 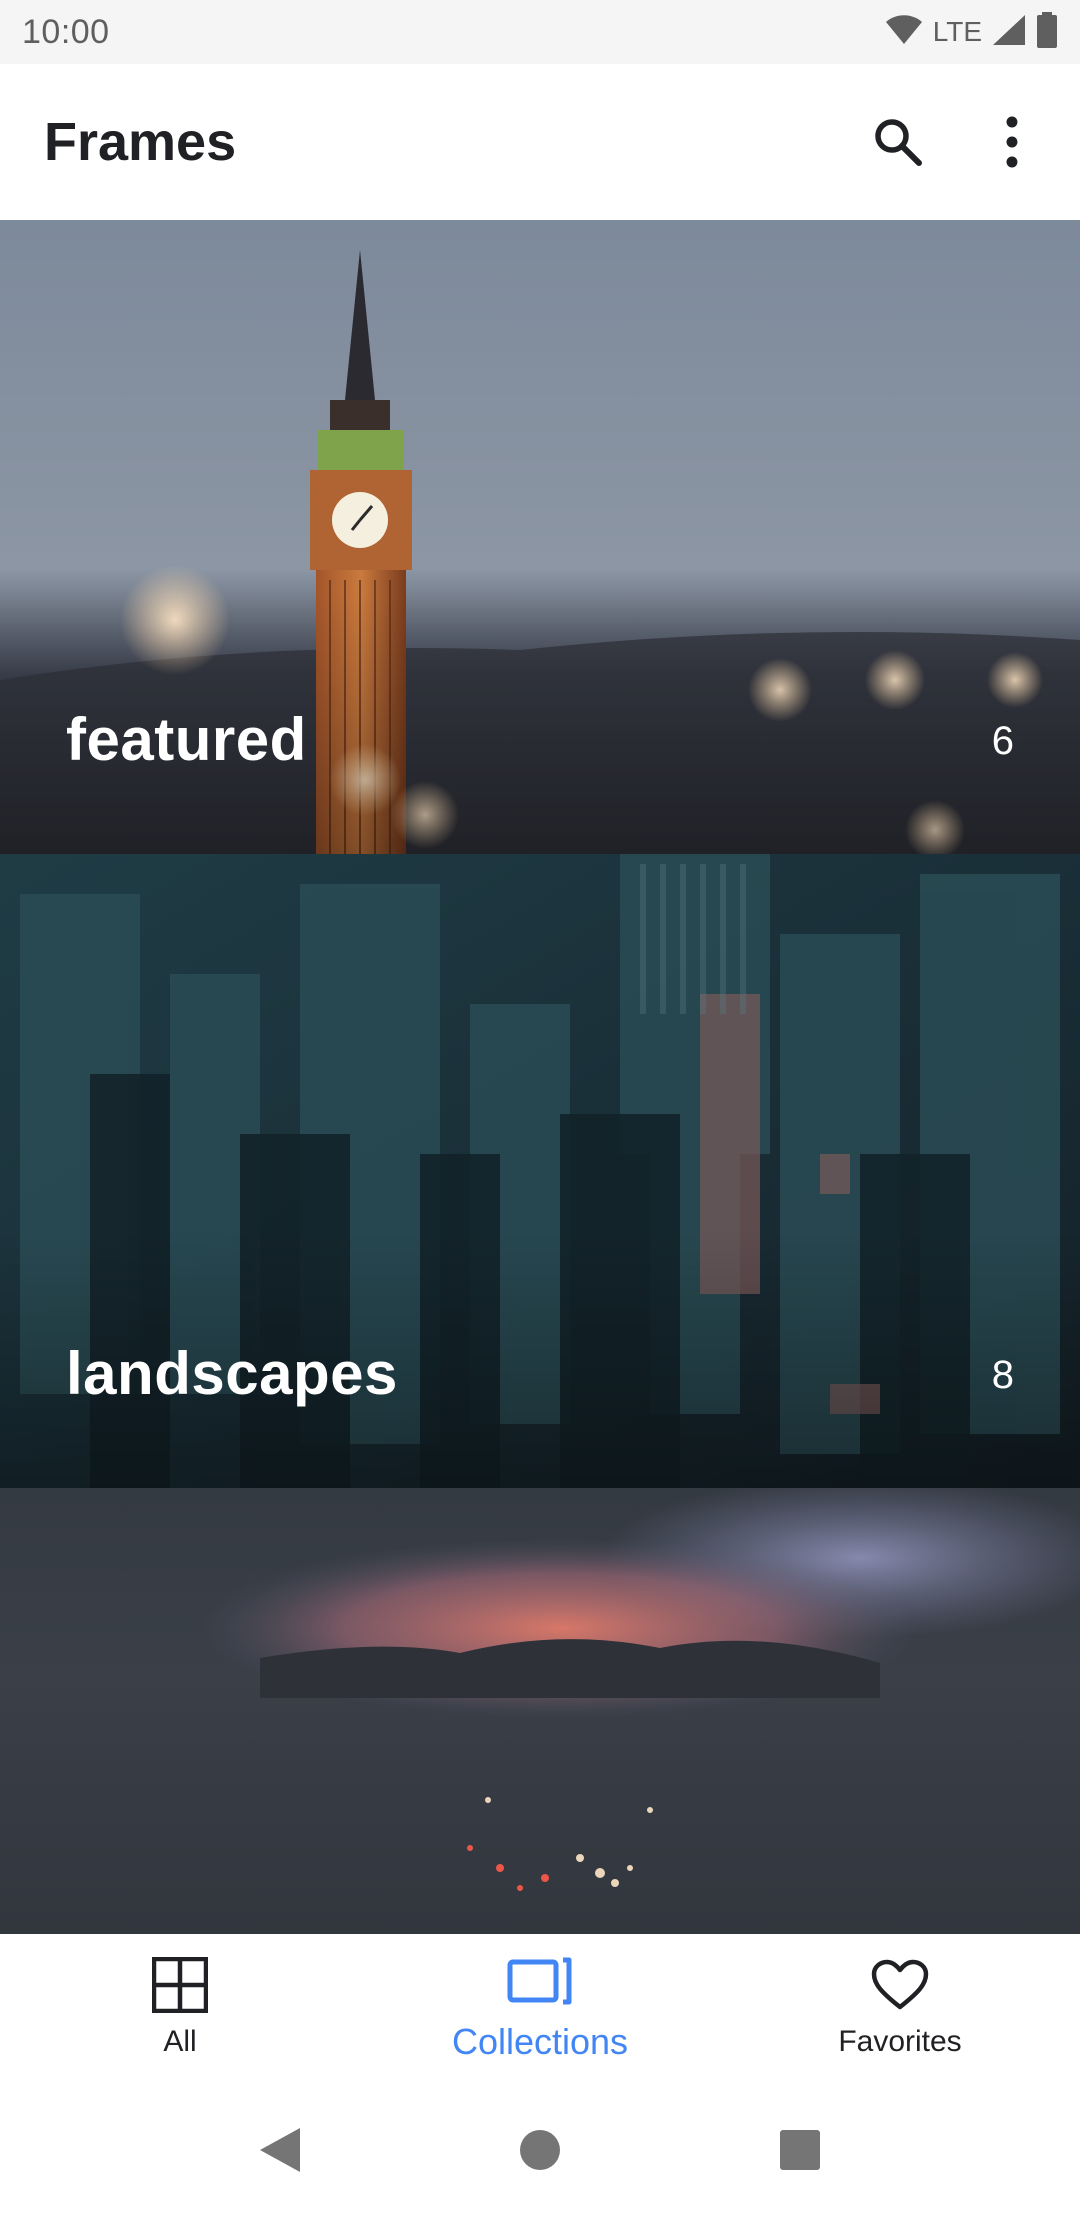 What do you see at coordinates (900, 1984) in the screenshot?
I see `heart-icon` at bounding box center [900, 1984].